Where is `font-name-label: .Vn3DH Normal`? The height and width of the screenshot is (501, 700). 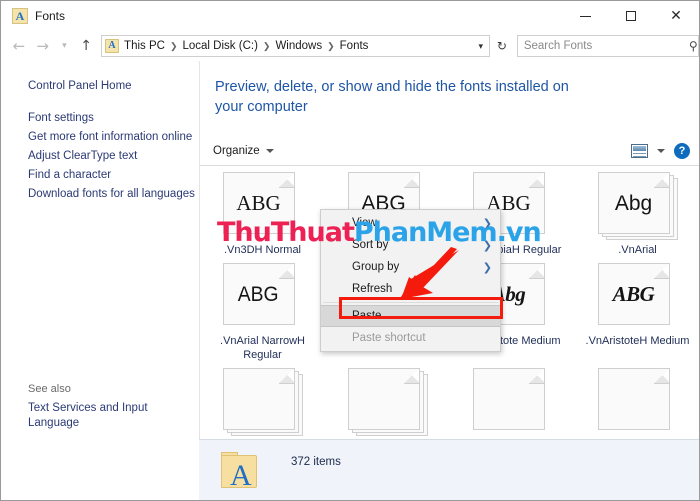
font-name-label: .Vn3DH Normal is located at coordinates (262, 250).